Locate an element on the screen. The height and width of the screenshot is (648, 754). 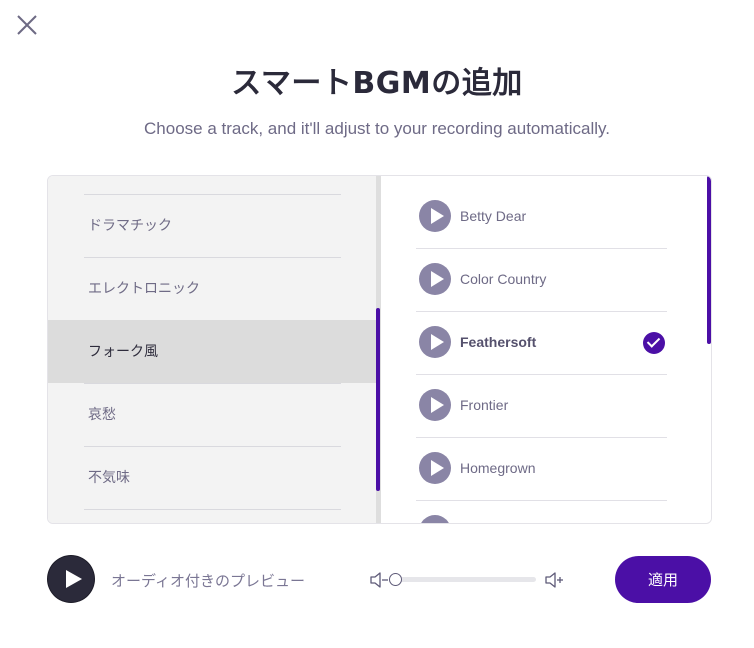
track-item-betty-dear: Betty Dear is located at coordinates (561, 217).